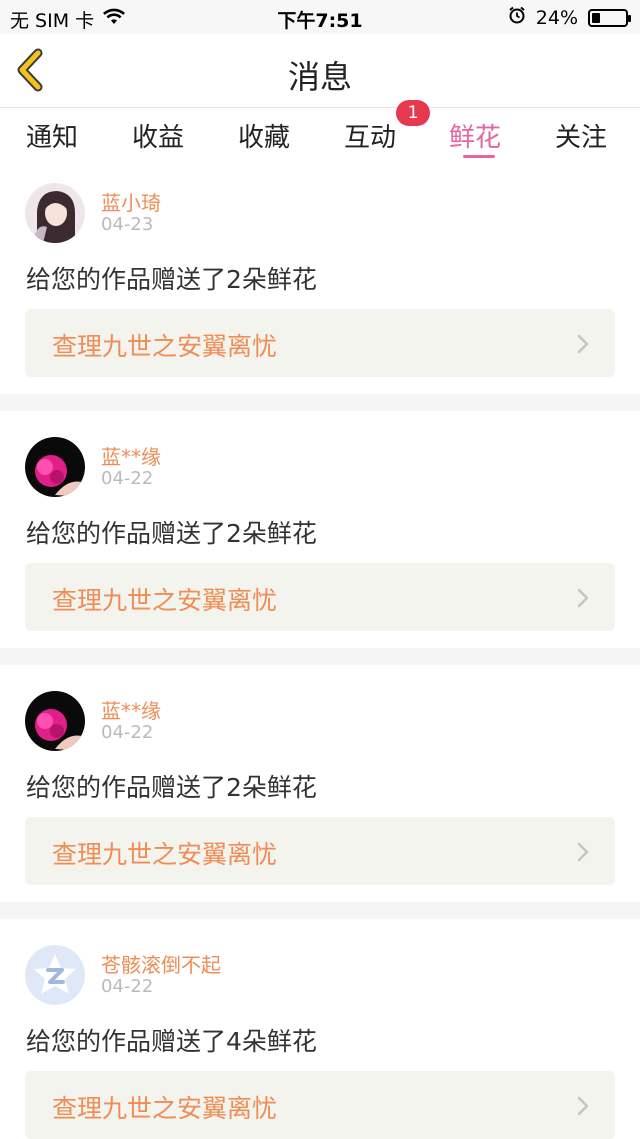  Describe the element at coordinates (264, 135) in the screenshot. I see `tab-favorites: 收藏` at that location.